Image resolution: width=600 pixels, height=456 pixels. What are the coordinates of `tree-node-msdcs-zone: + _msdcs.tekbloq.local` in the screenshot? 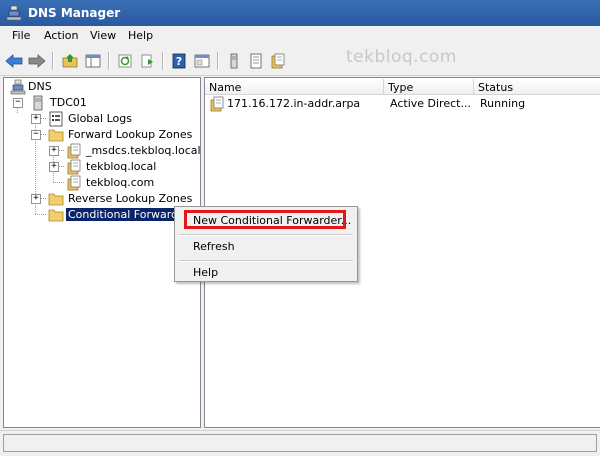 It's located at (104, 151).